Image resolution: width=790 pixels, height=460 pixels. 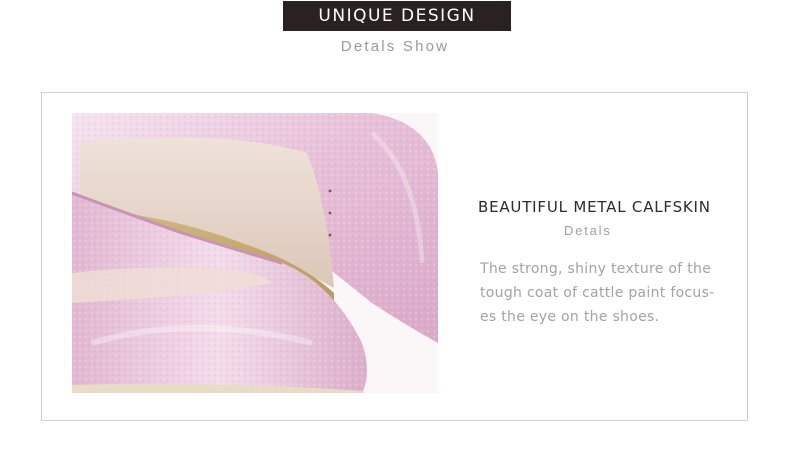 I want to click on section-subtitle: Detals Show, so click(x=395, y=46).